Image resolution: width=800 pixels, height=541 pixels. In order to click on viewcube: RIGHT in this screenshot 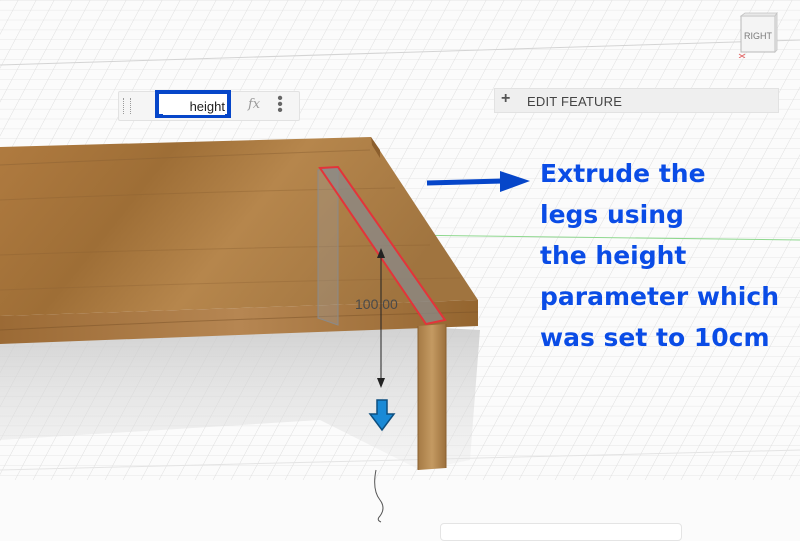, I will do `click(758, 35)`.